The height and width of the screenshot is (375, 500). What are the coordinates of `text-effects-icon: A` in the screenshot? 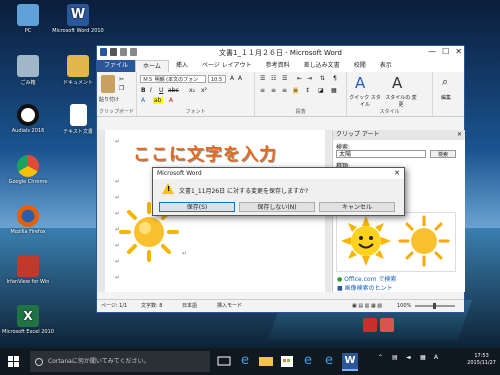 It's located at (143, 100).